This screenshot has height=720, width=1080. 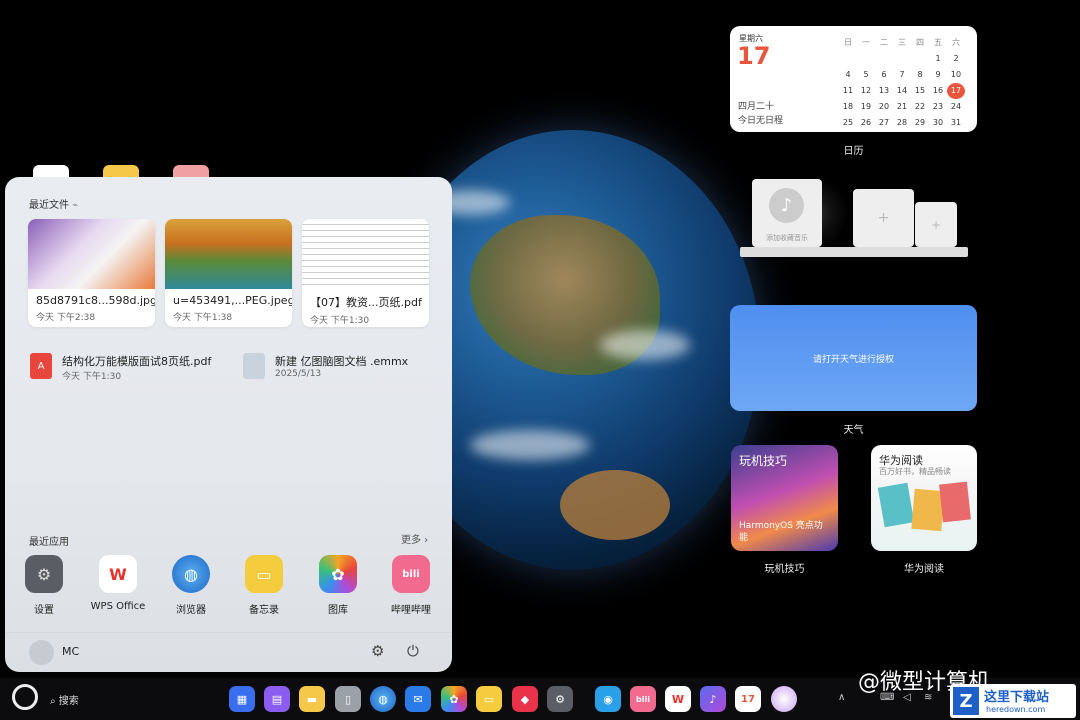 I want to click on calendar-week-row: 18 19 20 21 22 23 24, so click(x=907, y=104).